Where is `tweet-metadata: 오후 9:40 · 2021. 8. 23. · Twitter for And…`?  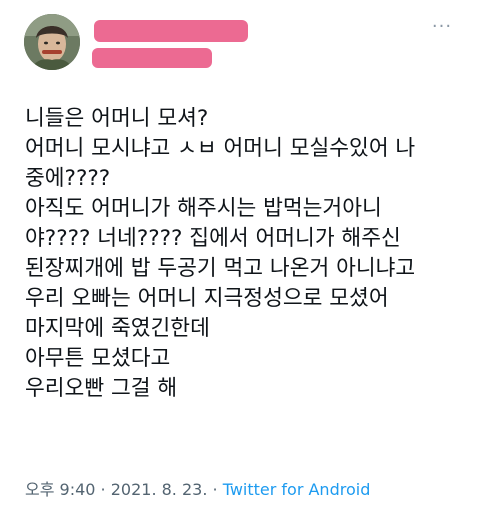
tweet-metadata: 오후 9:40 · 2021. 8. 23. · Twitter for And… is located at coordinates (197, 488).